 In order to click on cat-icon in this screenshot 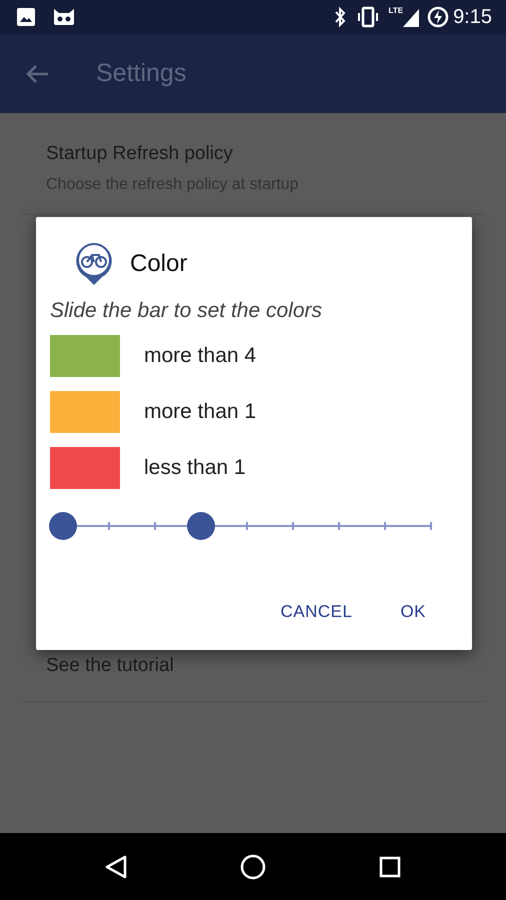, I will do `click(64, 17)`.